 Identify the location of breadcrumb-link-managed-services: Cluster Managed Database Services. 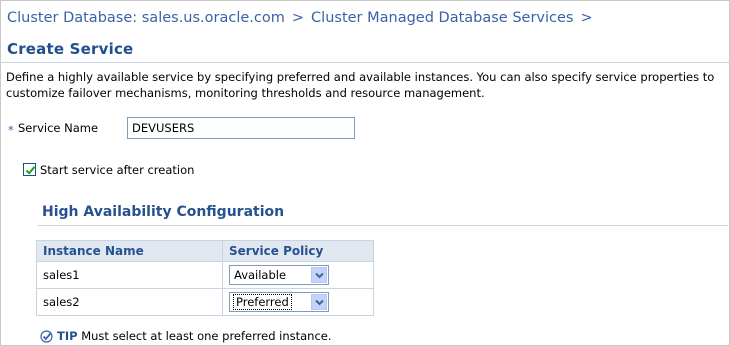
(442, 18).